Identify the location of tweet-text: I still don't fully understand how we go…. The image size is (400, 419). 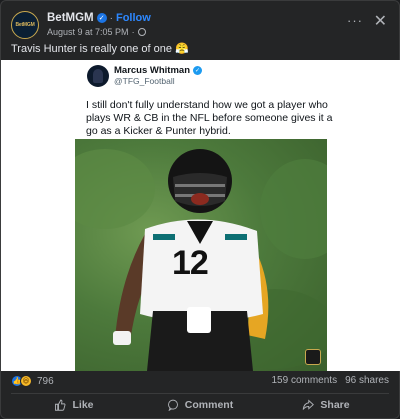
(209, 118).